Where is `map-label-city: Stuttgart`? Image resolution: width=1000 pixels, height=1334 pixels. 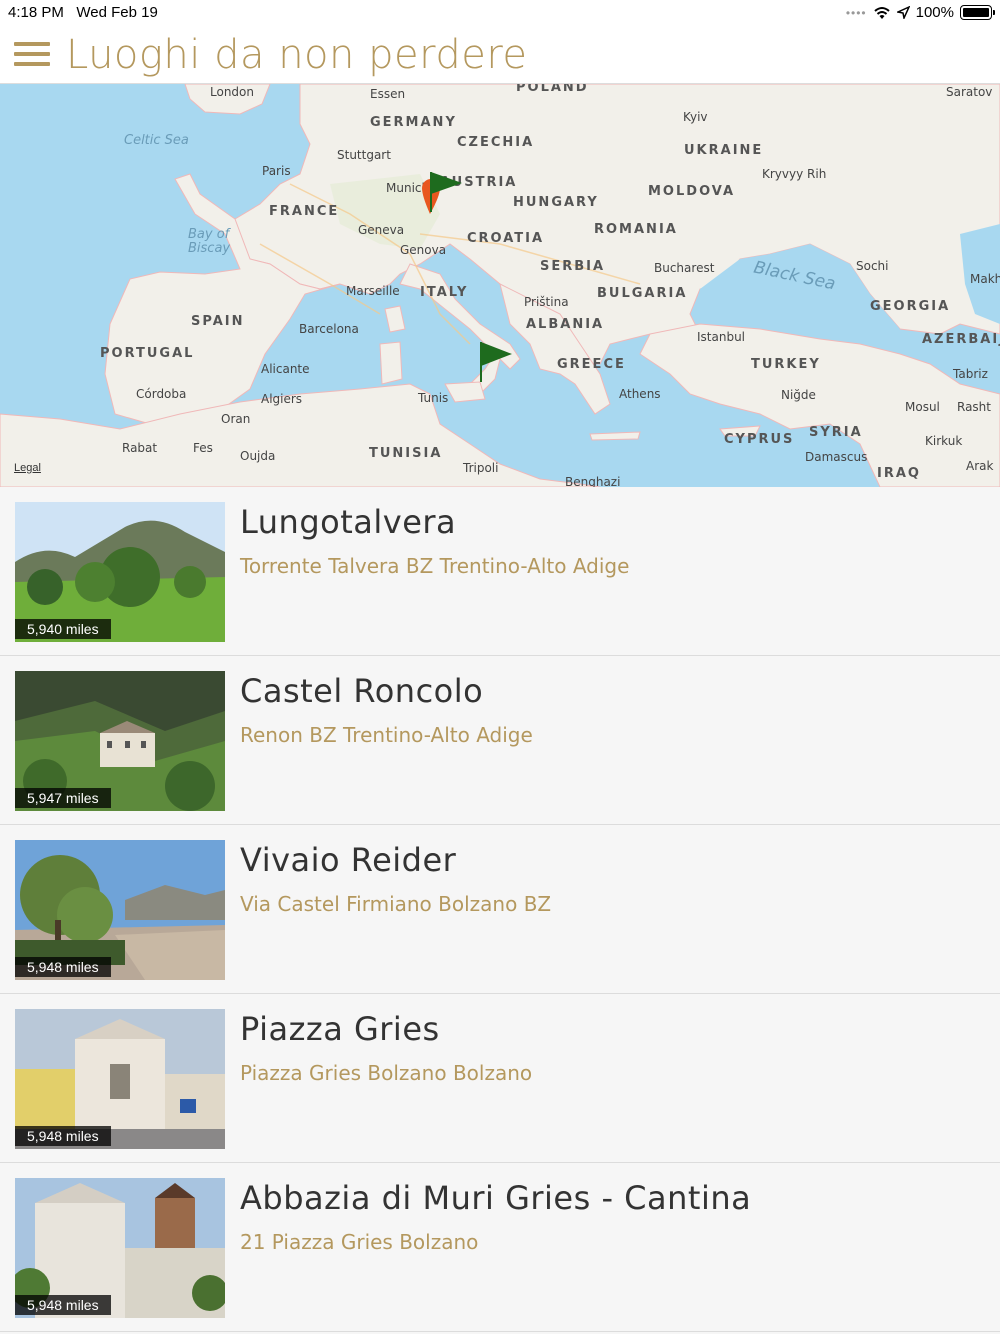
map-label-city: Stuttgart is located at coordinates (364, 155).